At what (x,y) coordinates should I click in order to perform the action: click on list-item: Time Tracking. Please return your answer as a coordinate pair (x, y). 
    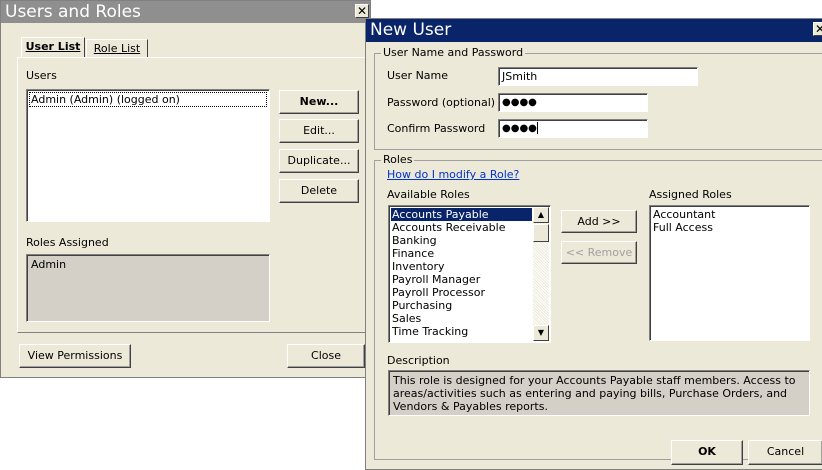
    Looking at the image, I should click on (461, 331).